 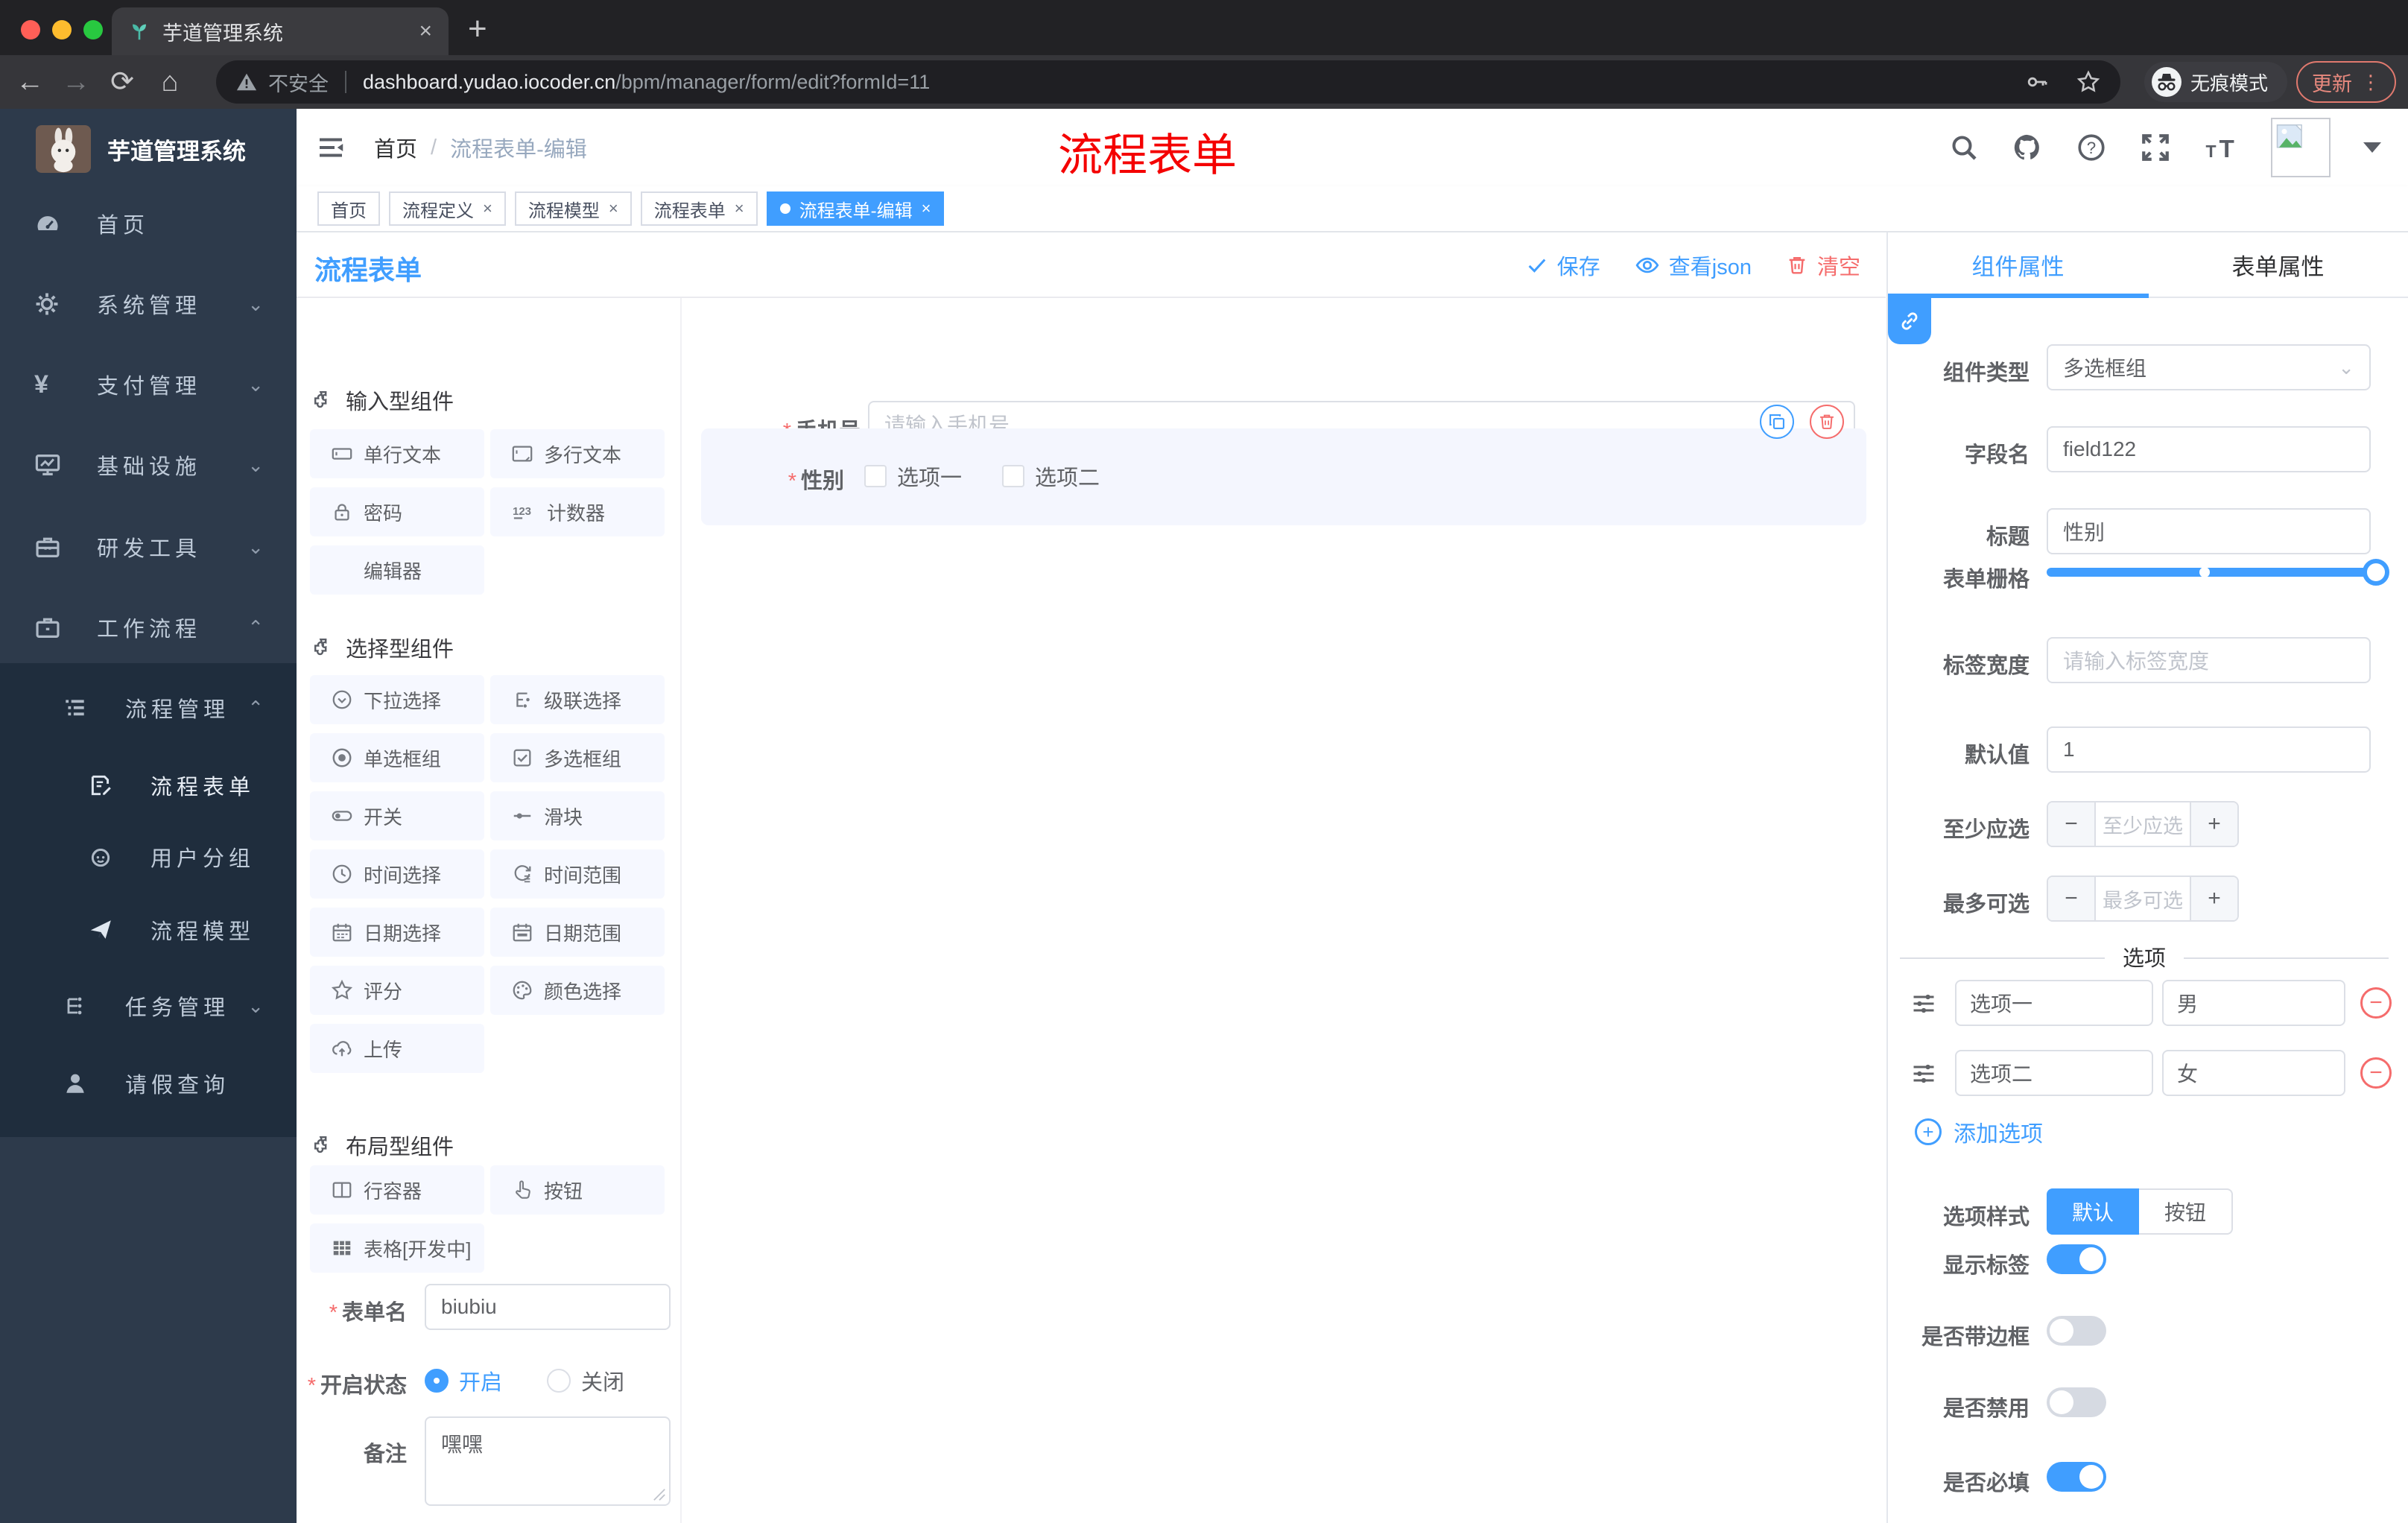 I want to click on border-toggle, so click(x=2076, y=1331).